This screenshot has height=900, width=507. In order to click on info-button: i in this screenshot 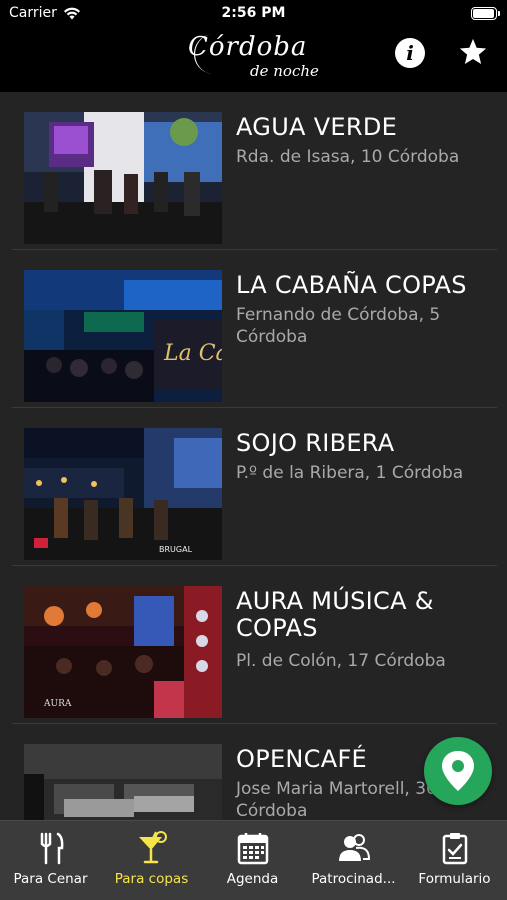, I will do `click(410, 53)`.